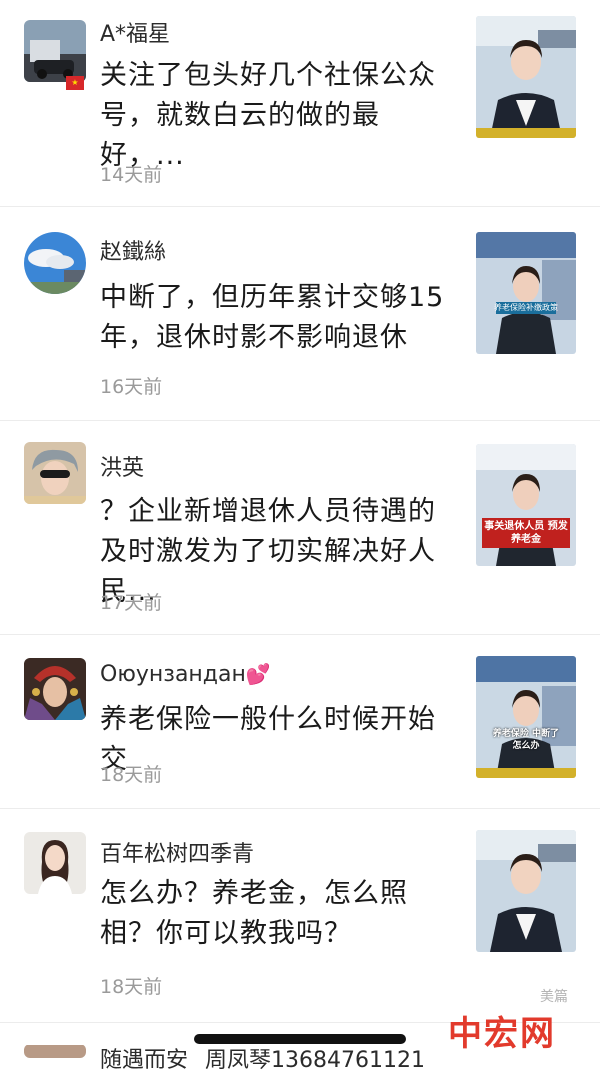 This screenshot has width=600, height=1074. What do you see at coordinates (258, 674) in the screenshot?
I see `heart-icon: 💕` at bounding box center [258, 674].